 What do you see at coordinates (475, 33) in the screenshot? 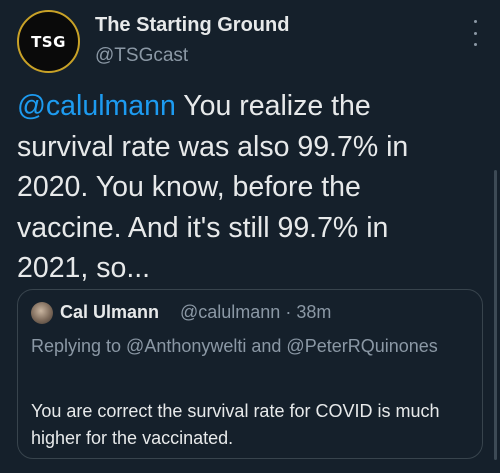
I see `more-vertical-icon` at bounding box center [475, 33].